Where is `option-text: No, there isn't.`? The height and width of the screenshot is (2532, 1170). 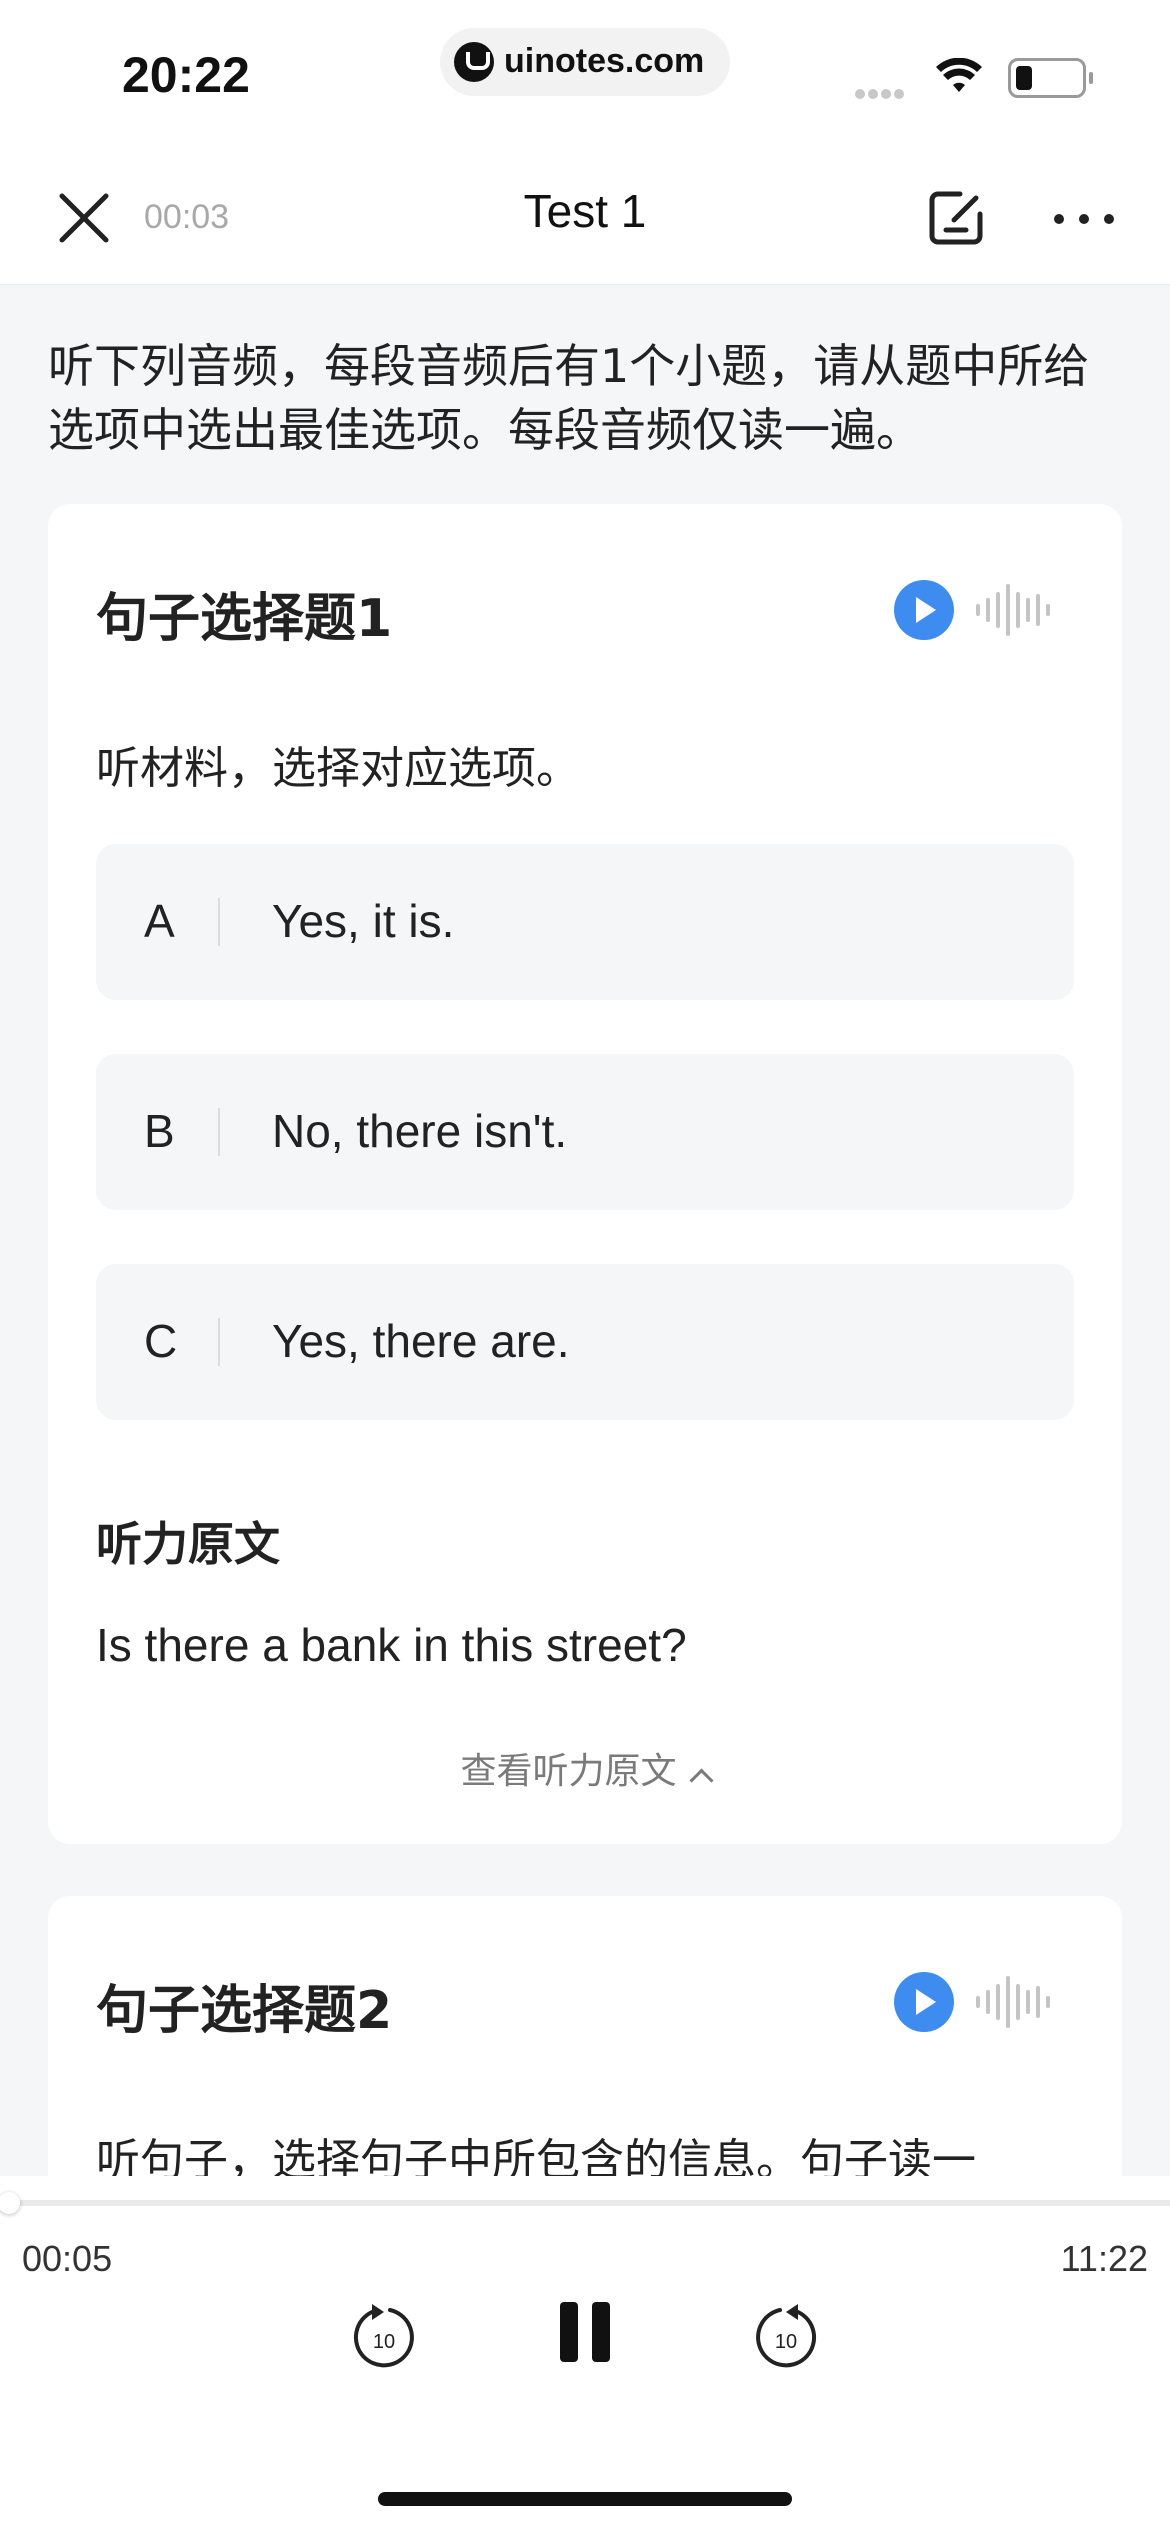 option-text: No, there isn't. is located at coordinates (420, 1131).